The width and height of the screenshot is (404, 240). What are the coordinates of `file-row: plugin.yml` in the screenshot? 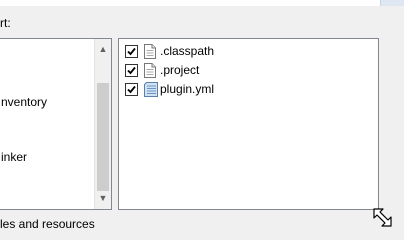 It's located at (169, 89).